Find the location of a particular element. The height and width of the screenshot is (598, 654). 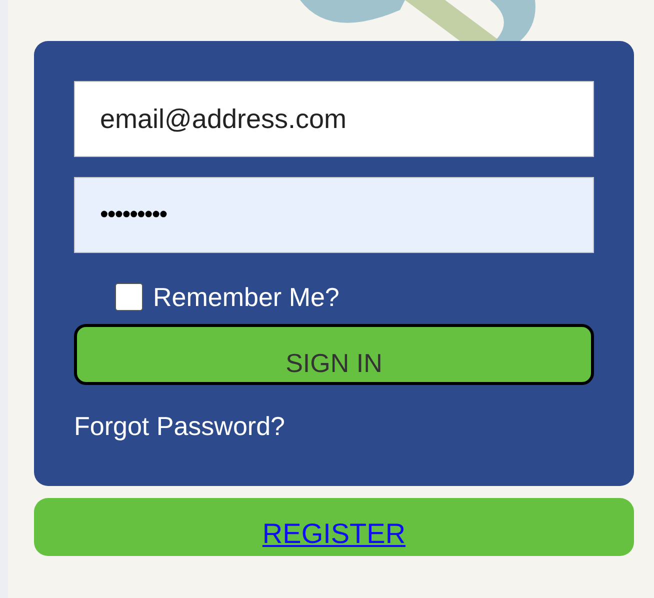

password-field: ••••••••• is located at coordinates (334, 215).